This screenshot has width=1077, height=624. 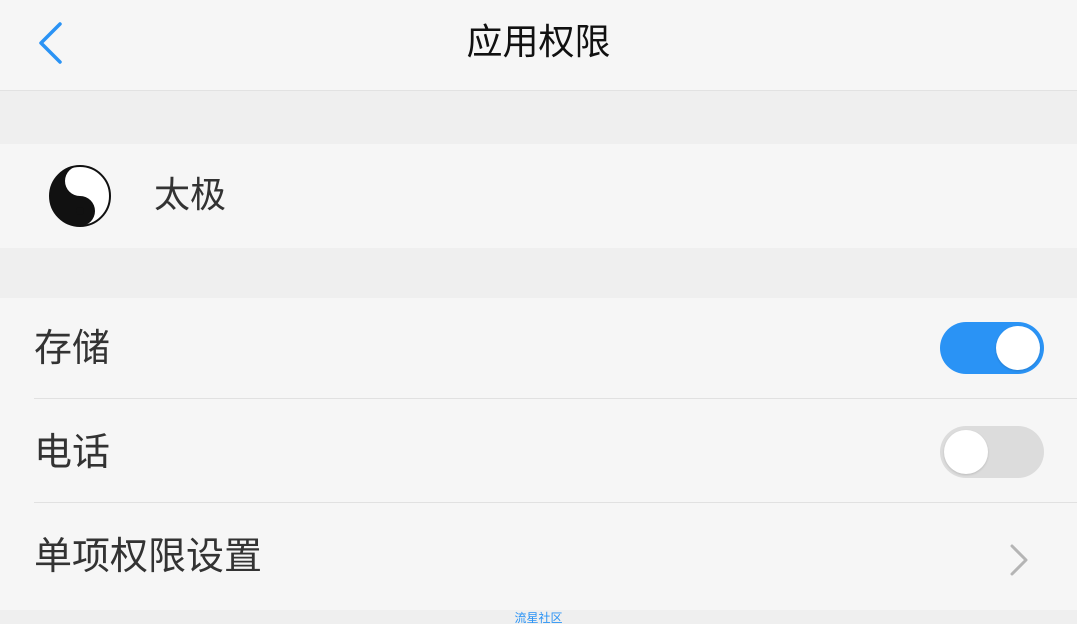 I want to click on app-name: 太极, so click(x=190, y=195).